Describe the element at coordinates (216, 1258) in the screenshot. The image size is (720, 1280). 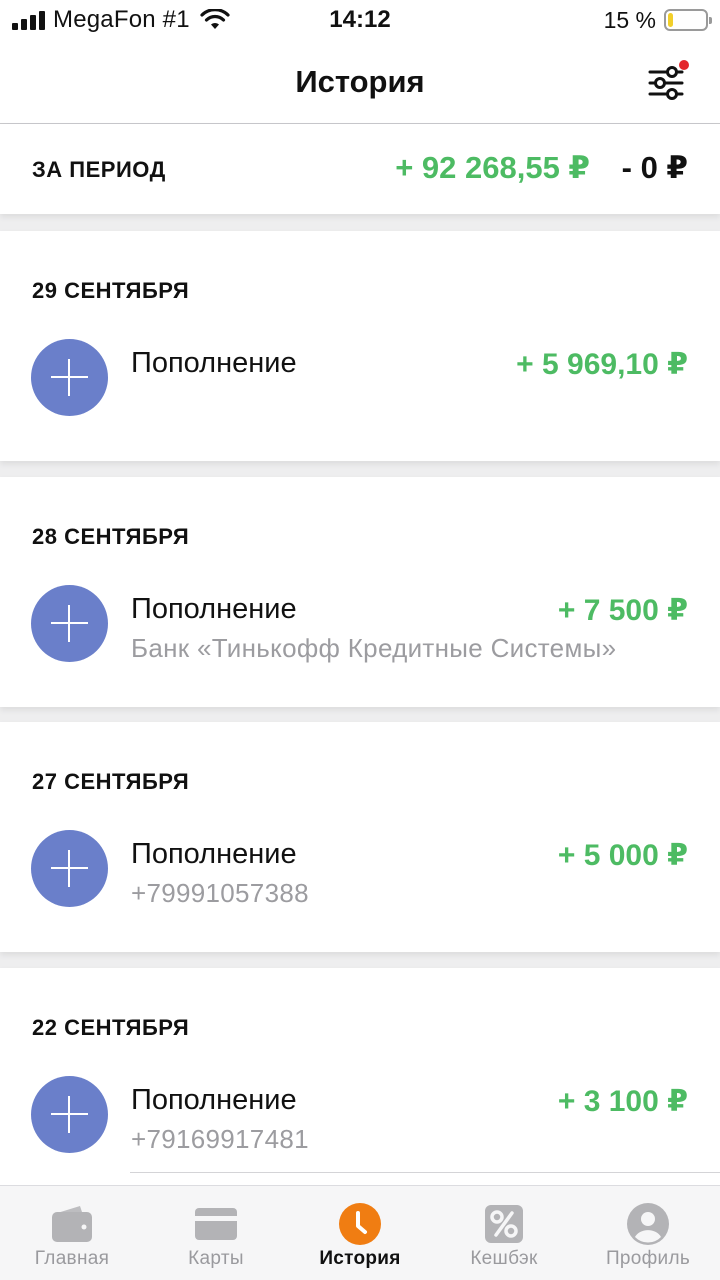
I see `tab-label: Карты` at that location.